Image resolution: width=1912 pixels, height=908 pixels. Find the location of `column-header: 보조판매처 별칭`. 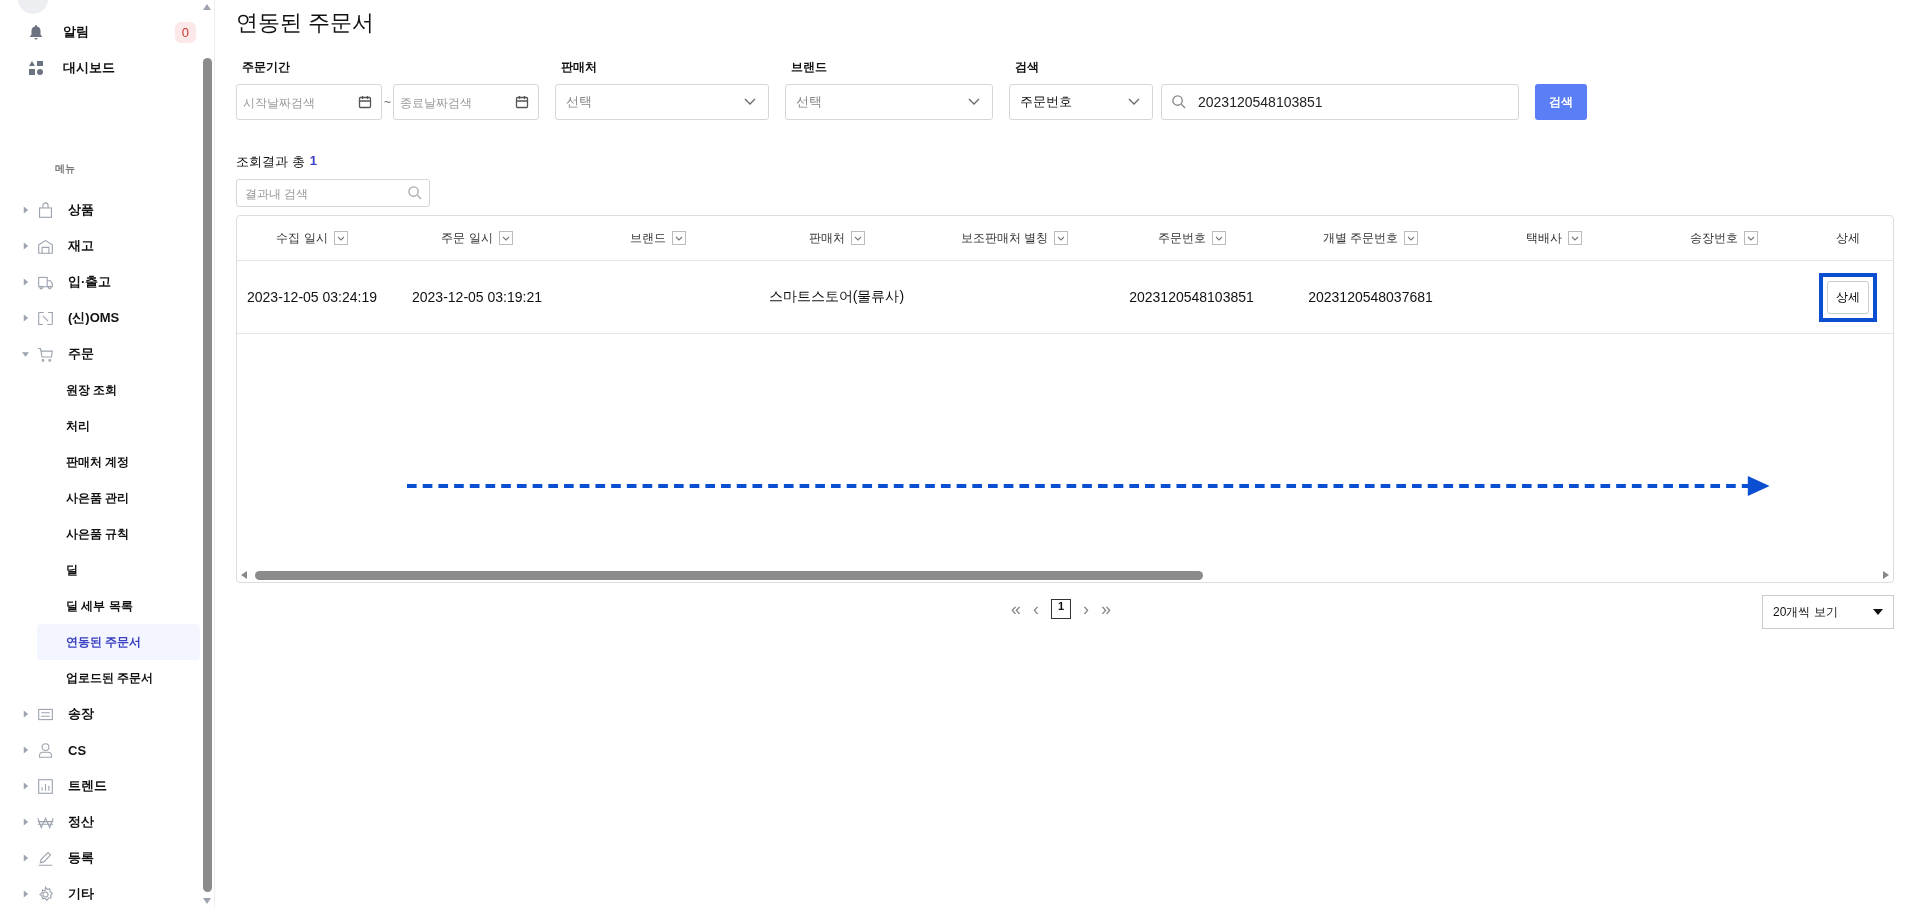

column-header: 보조판매처 별칭 is located at coordinates (1004, 238).